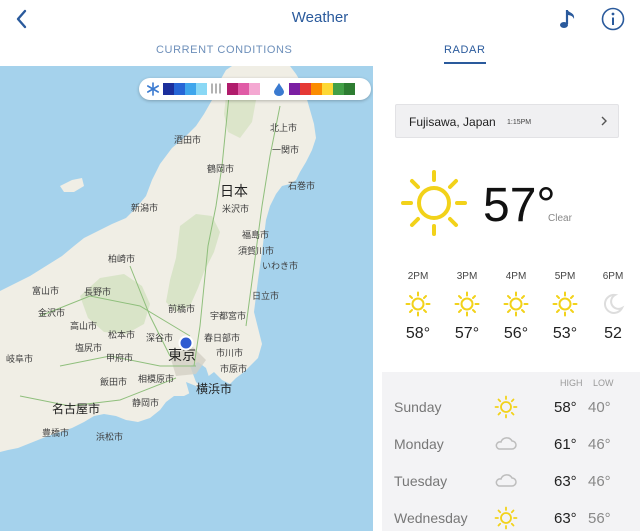 The height and width of the screenshot is (531, 640). What do you see at coordinates (467, 307) in the screenshot?
I see `hourly-item: 3PM 57°` at bounding box center [467, 307].